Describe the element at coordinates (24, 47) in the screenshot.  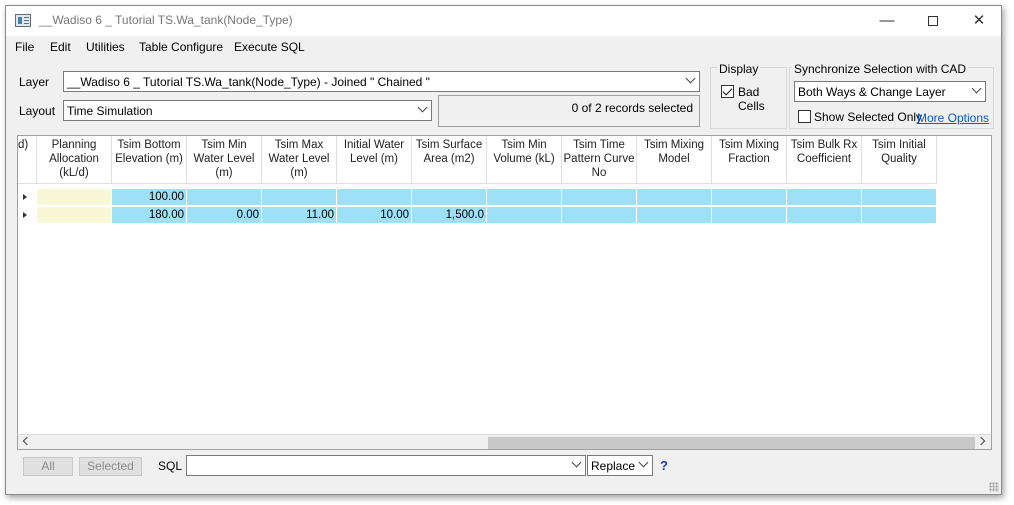
I see `menu-file: File` at that location.